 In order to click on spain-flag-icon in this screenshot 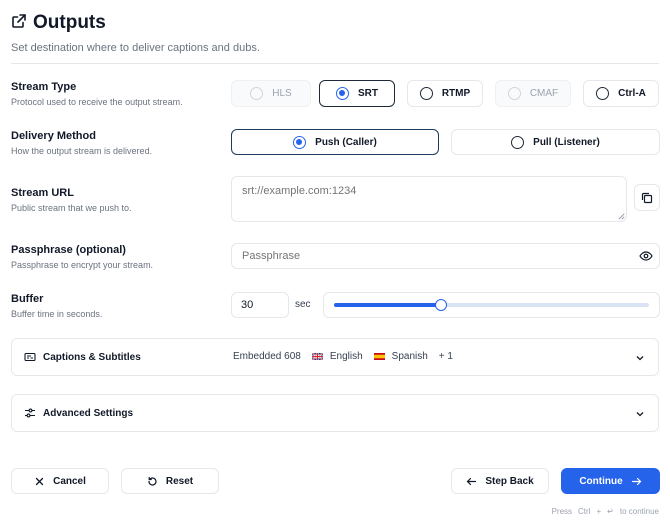, I will do `click(379, 356)`.